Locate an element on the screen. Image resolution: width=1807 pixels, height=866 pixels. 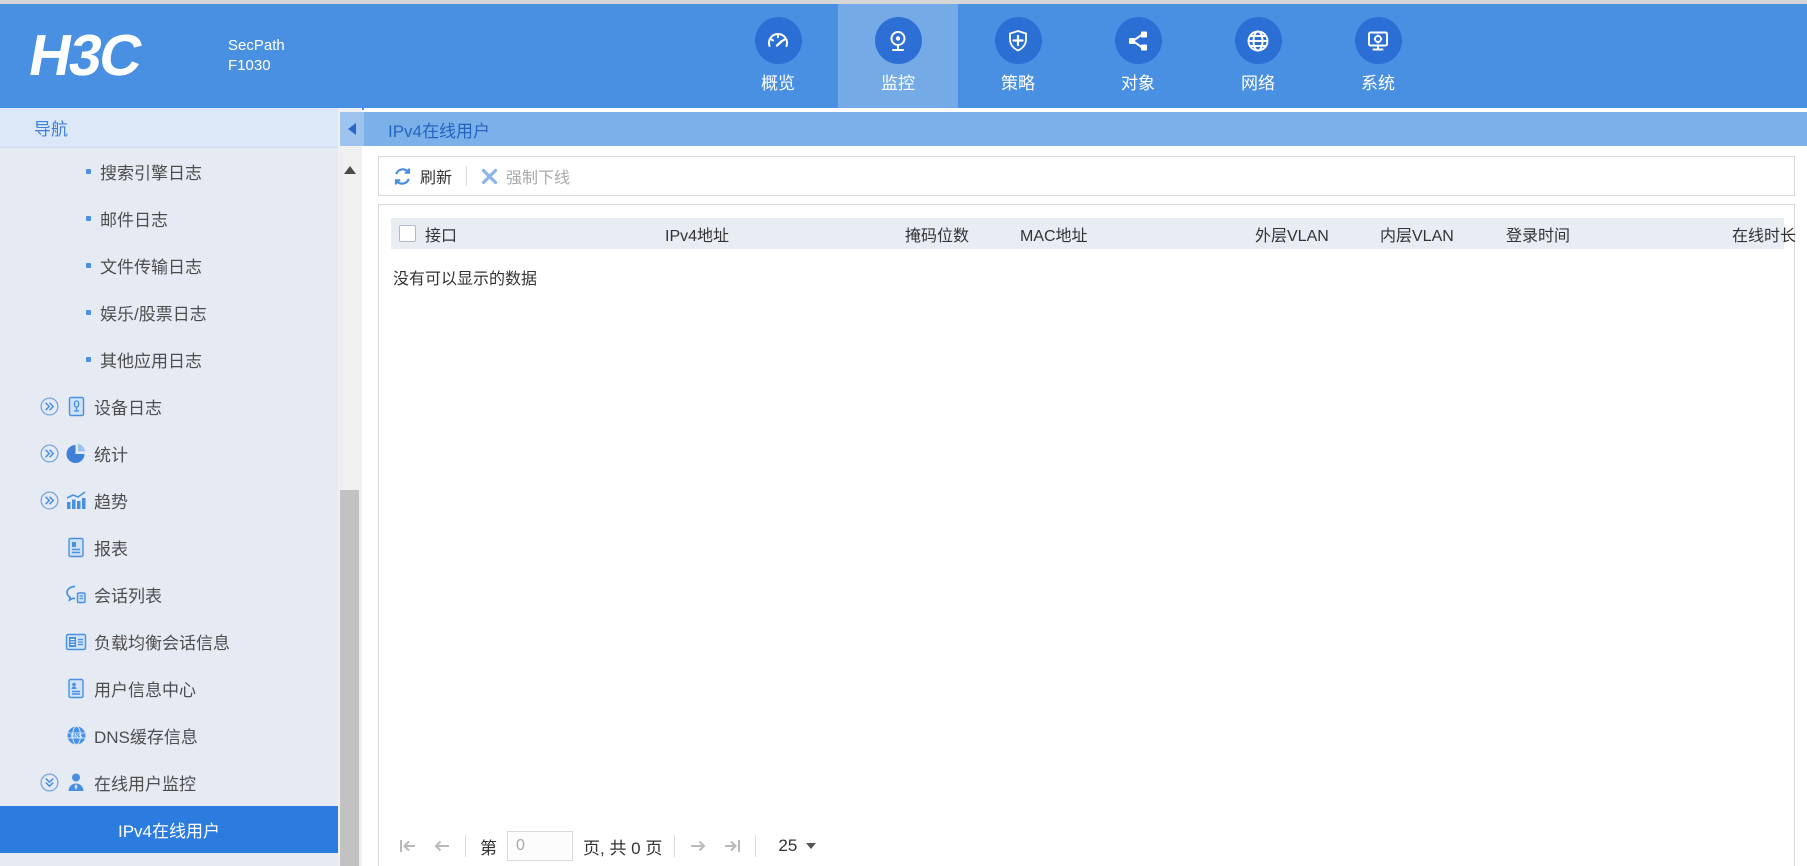
next-page-icon is located at coordinates (698, 846).